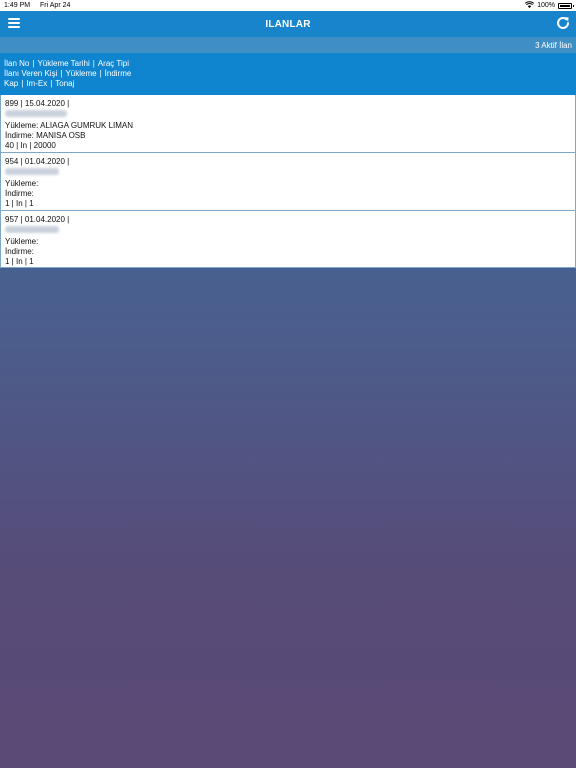 The image size is (576, 768). What do you see at coordinates (55, 5) in the screenshot?
I see `status-date: Fri Apr 24` at bounding box center [55, 5].